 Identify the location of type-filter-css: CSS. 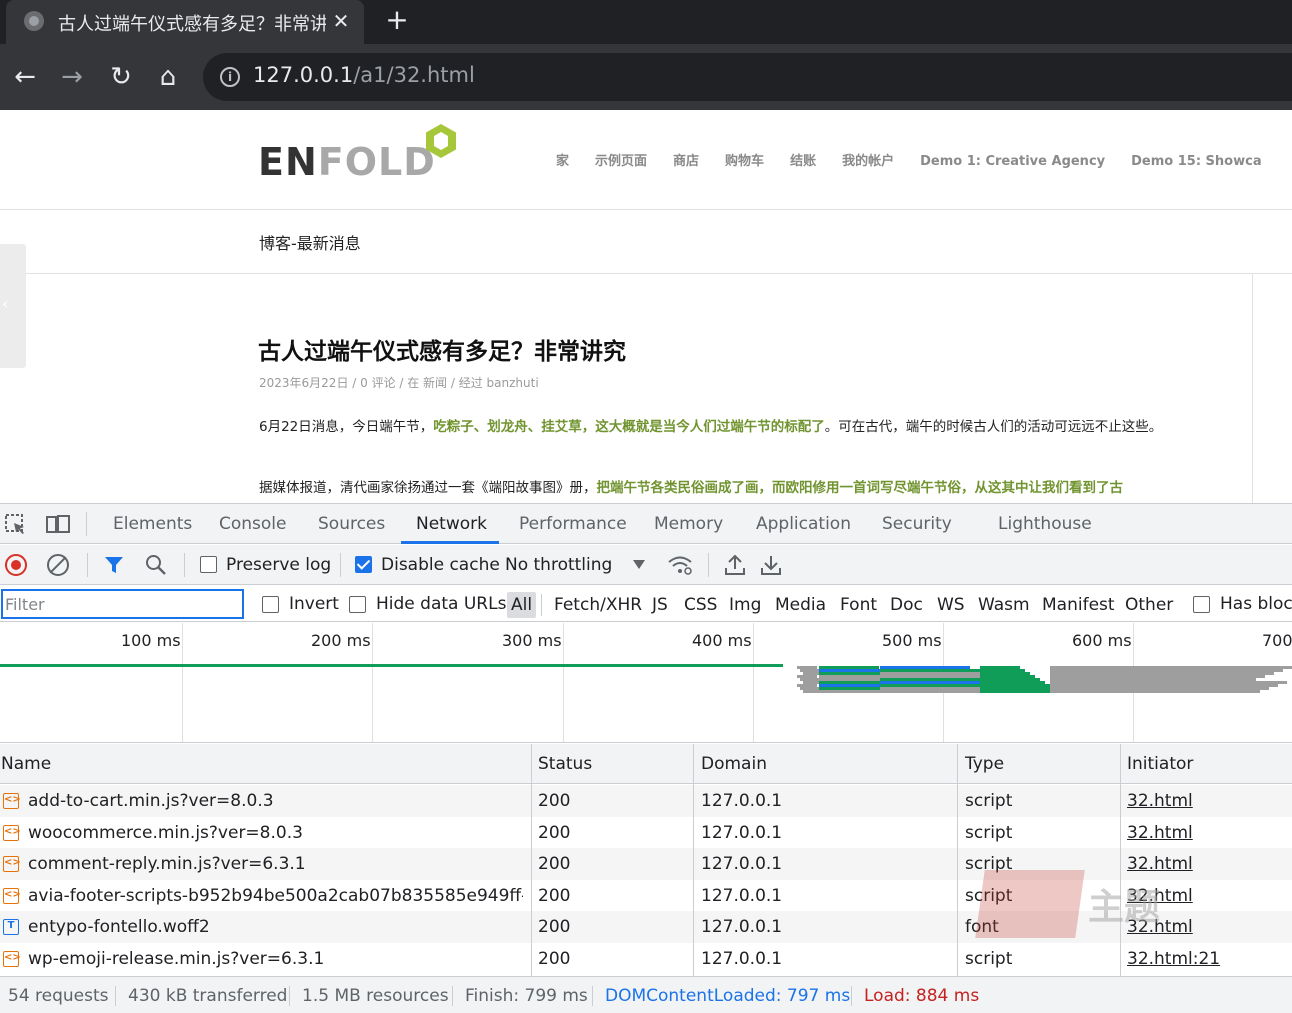
(700, 605).